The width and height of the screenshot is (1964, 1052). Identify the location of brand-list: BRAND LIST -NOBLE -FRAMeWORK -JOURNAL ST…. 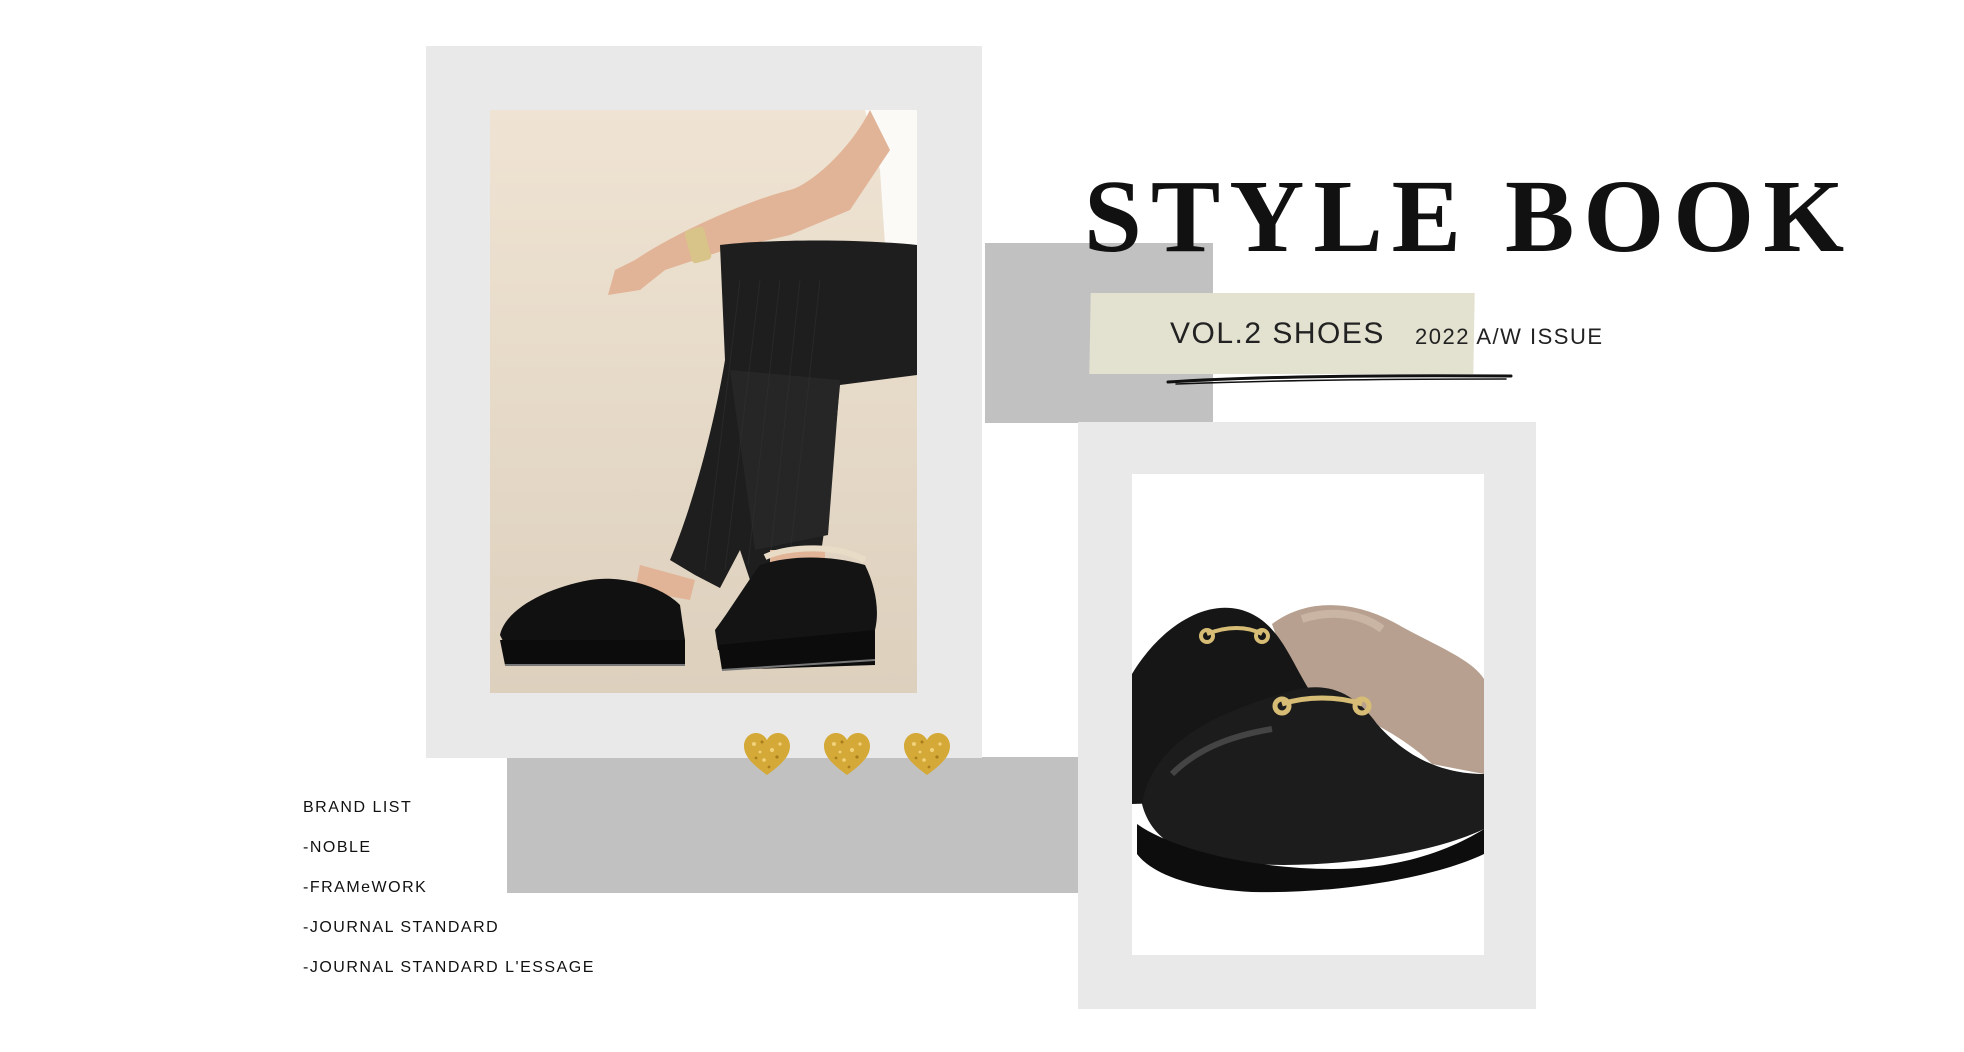
(503, 894).